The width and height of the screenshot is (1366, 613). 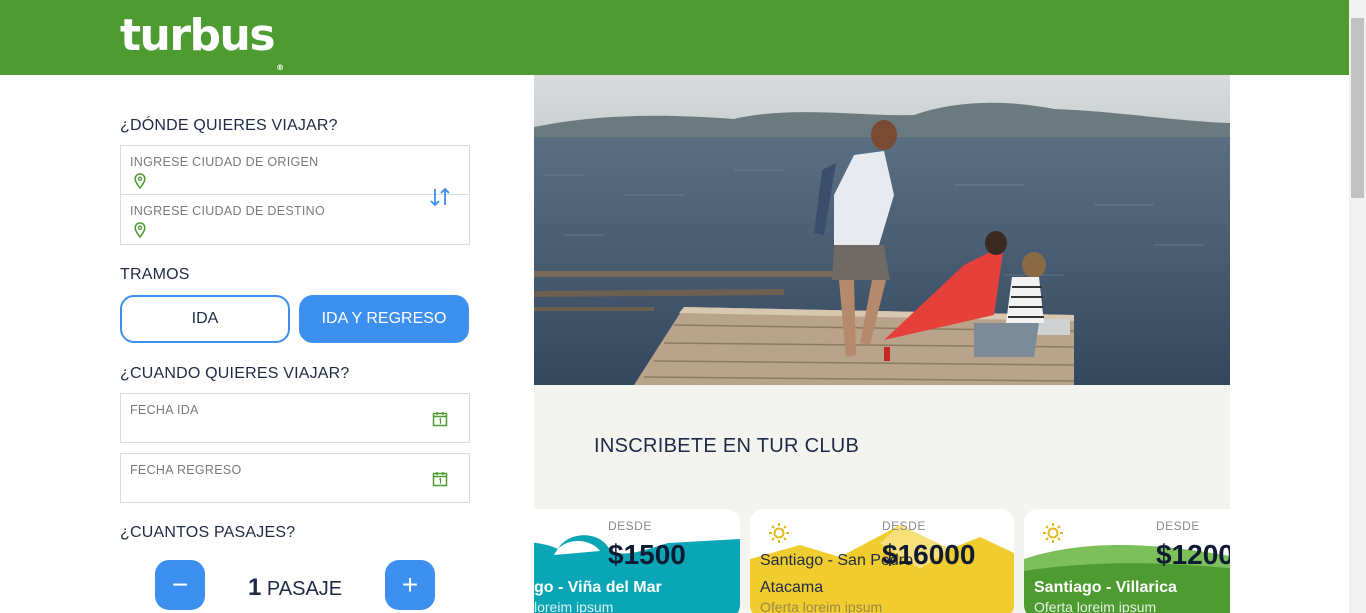 I want to click on when-title: ¿CUANDO QUIERES VIAJAR?, so click(x=235, y=373).